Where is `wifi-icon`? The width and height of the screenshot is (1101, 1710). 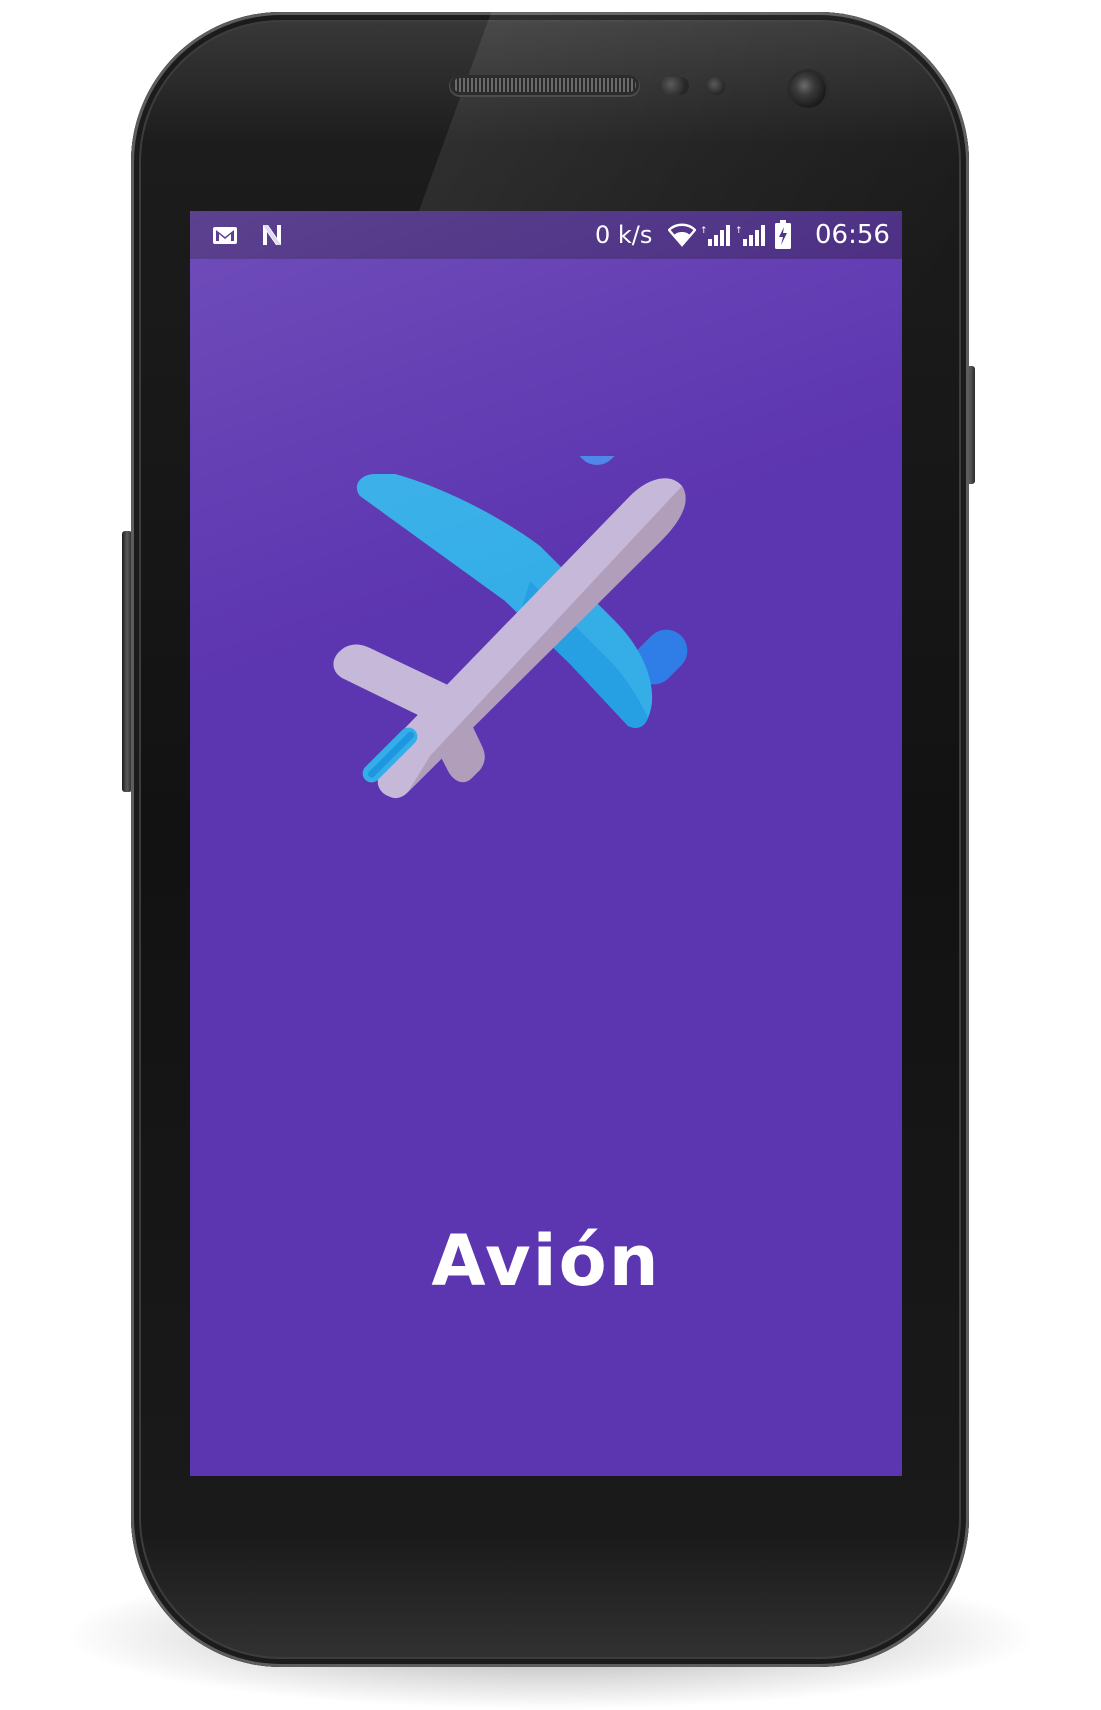
wifi-icon is located at coordinates (682, 235).